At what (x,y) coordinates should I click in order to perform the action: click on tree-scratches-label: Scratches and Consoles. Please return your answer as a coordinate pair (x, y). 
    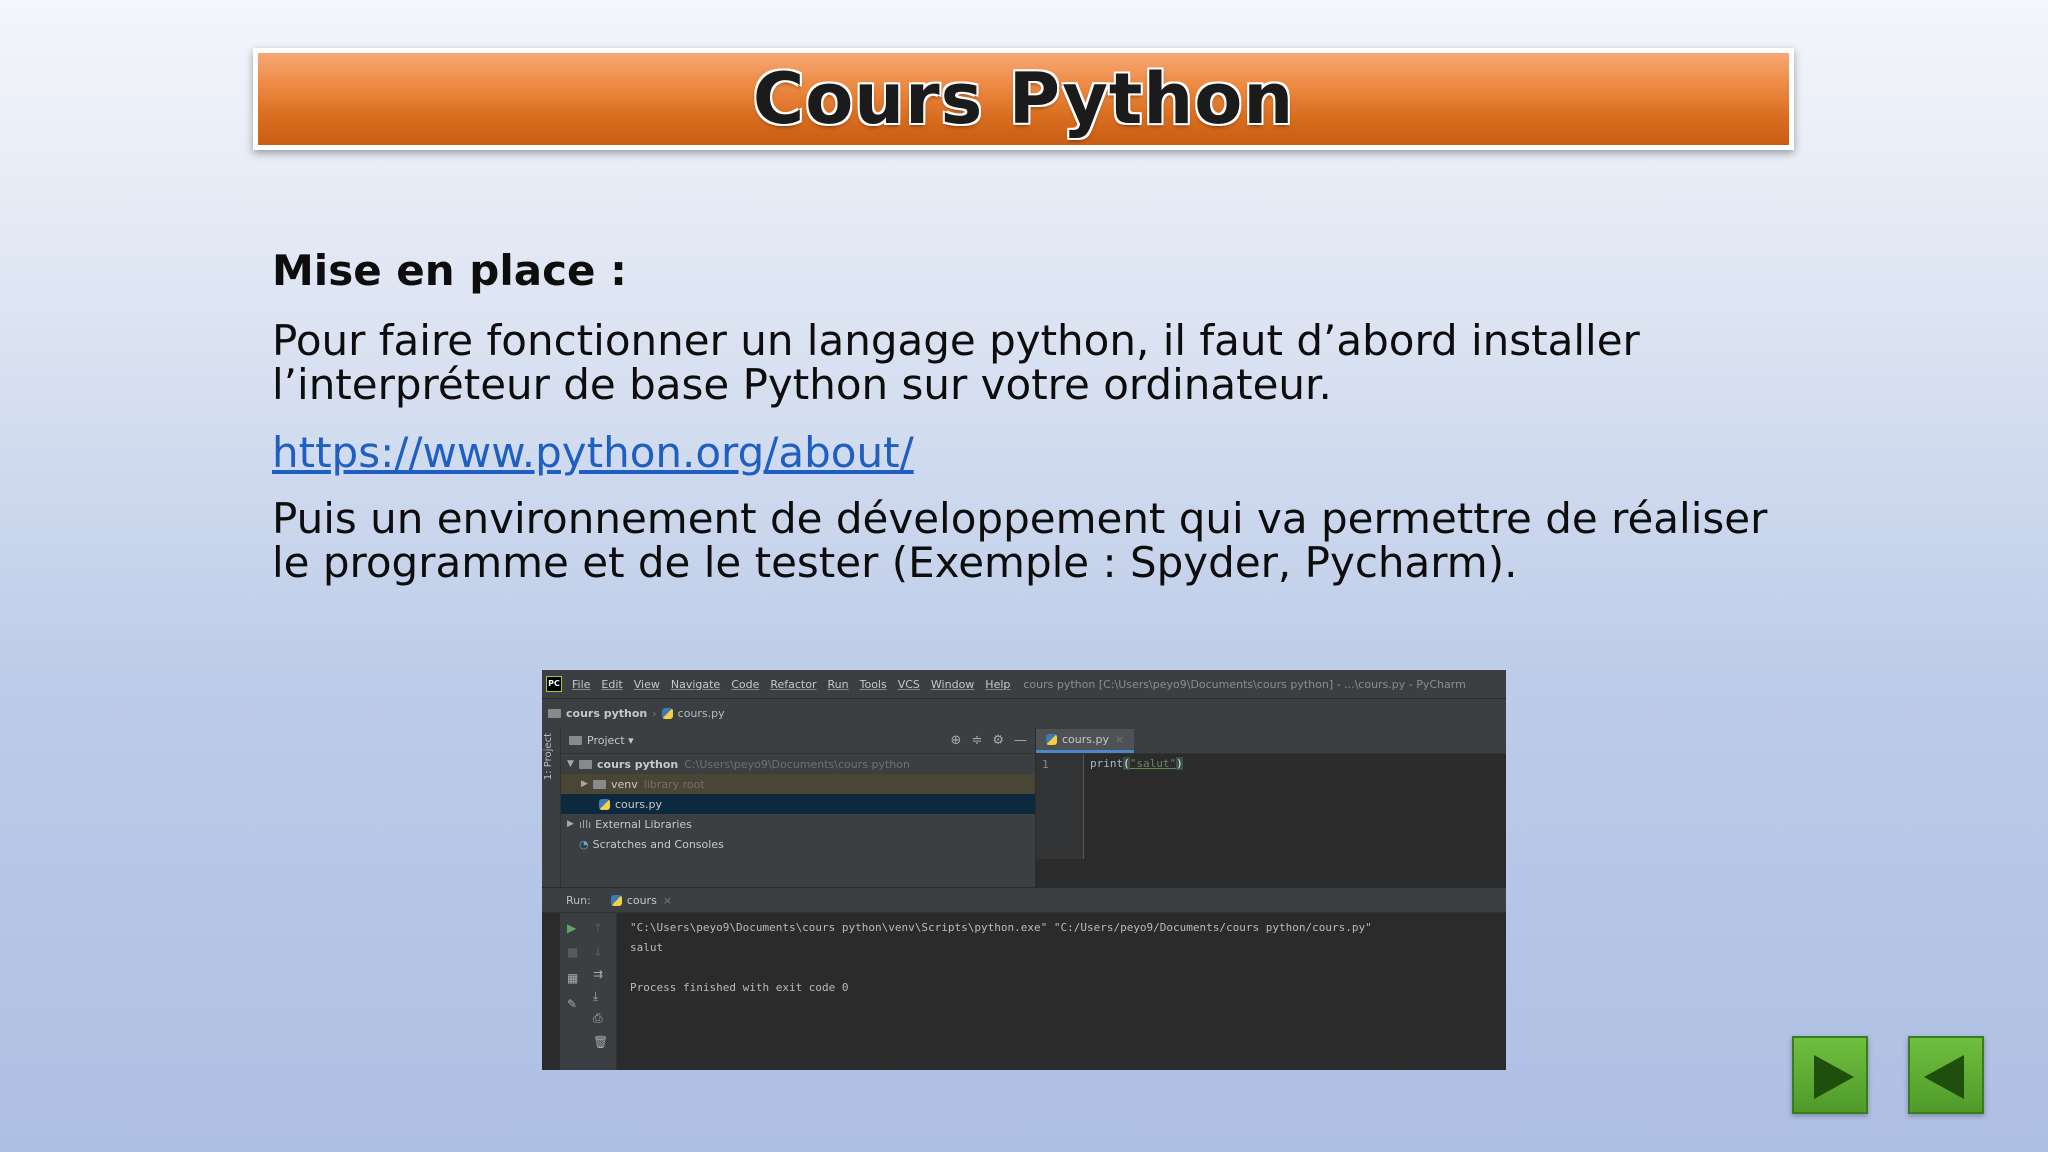
    Looking at the image, I should click on (658, 844).